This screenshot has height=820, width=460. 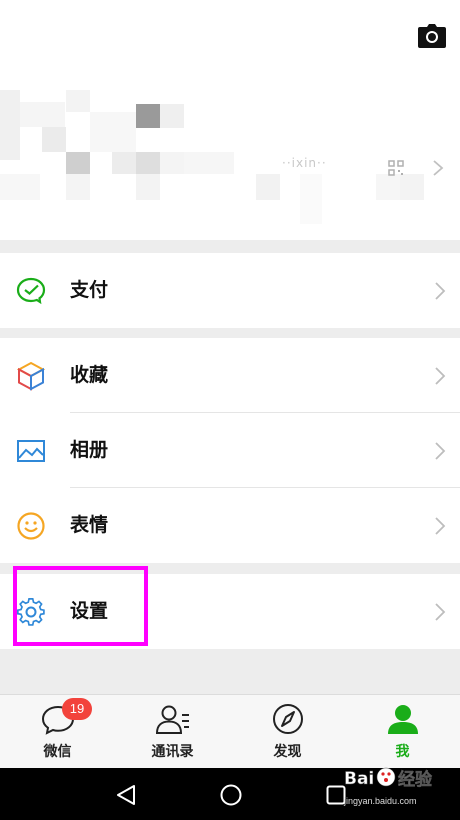 I want to click on smiley-icon, so click(x=31, y=526).